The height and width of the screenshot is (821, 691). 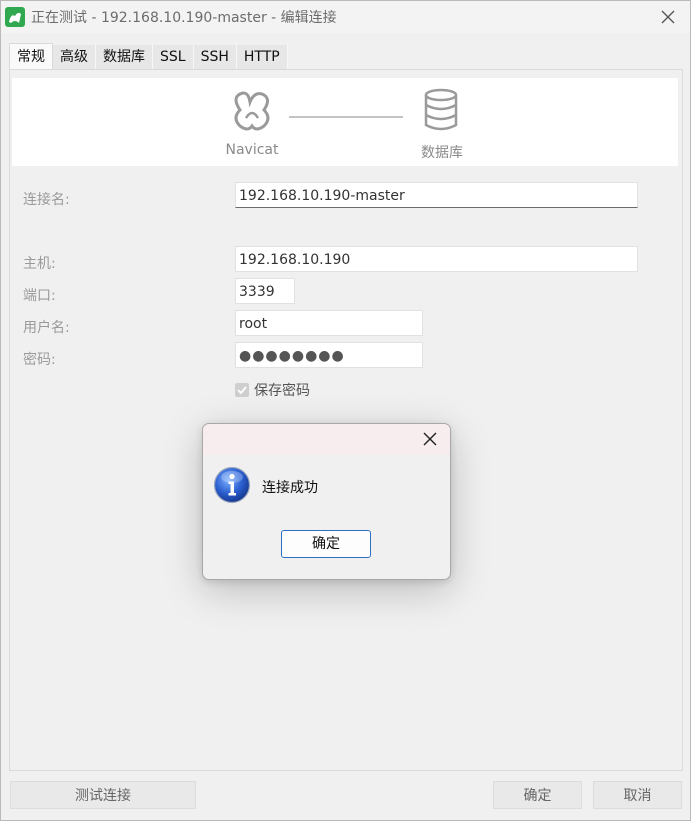 What do you see at coordinates (46, 328) in the screenshot?
I see `username-label: 用户名:` at bounding box center [46, 328].